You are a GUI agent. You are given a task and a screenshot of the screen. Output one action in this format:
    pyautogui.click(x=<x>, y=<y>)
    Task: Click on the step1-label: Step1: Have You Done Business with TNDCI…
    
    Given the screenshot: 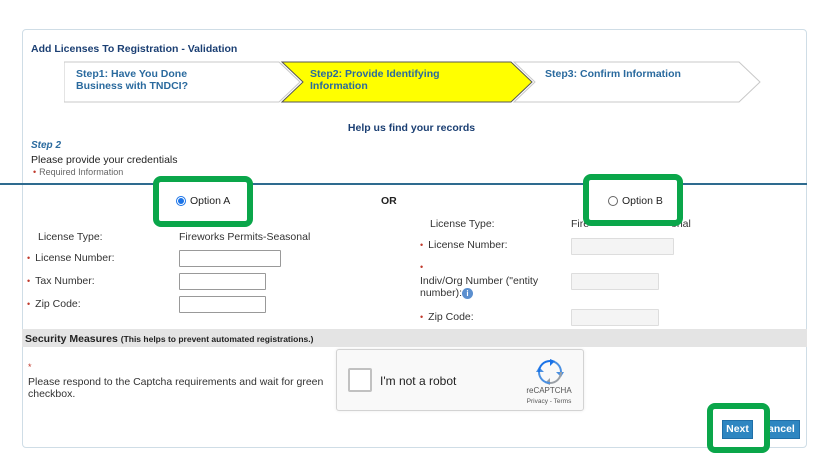 What is the action you would take?
    pyautogui.click(x=132, y=80)
    